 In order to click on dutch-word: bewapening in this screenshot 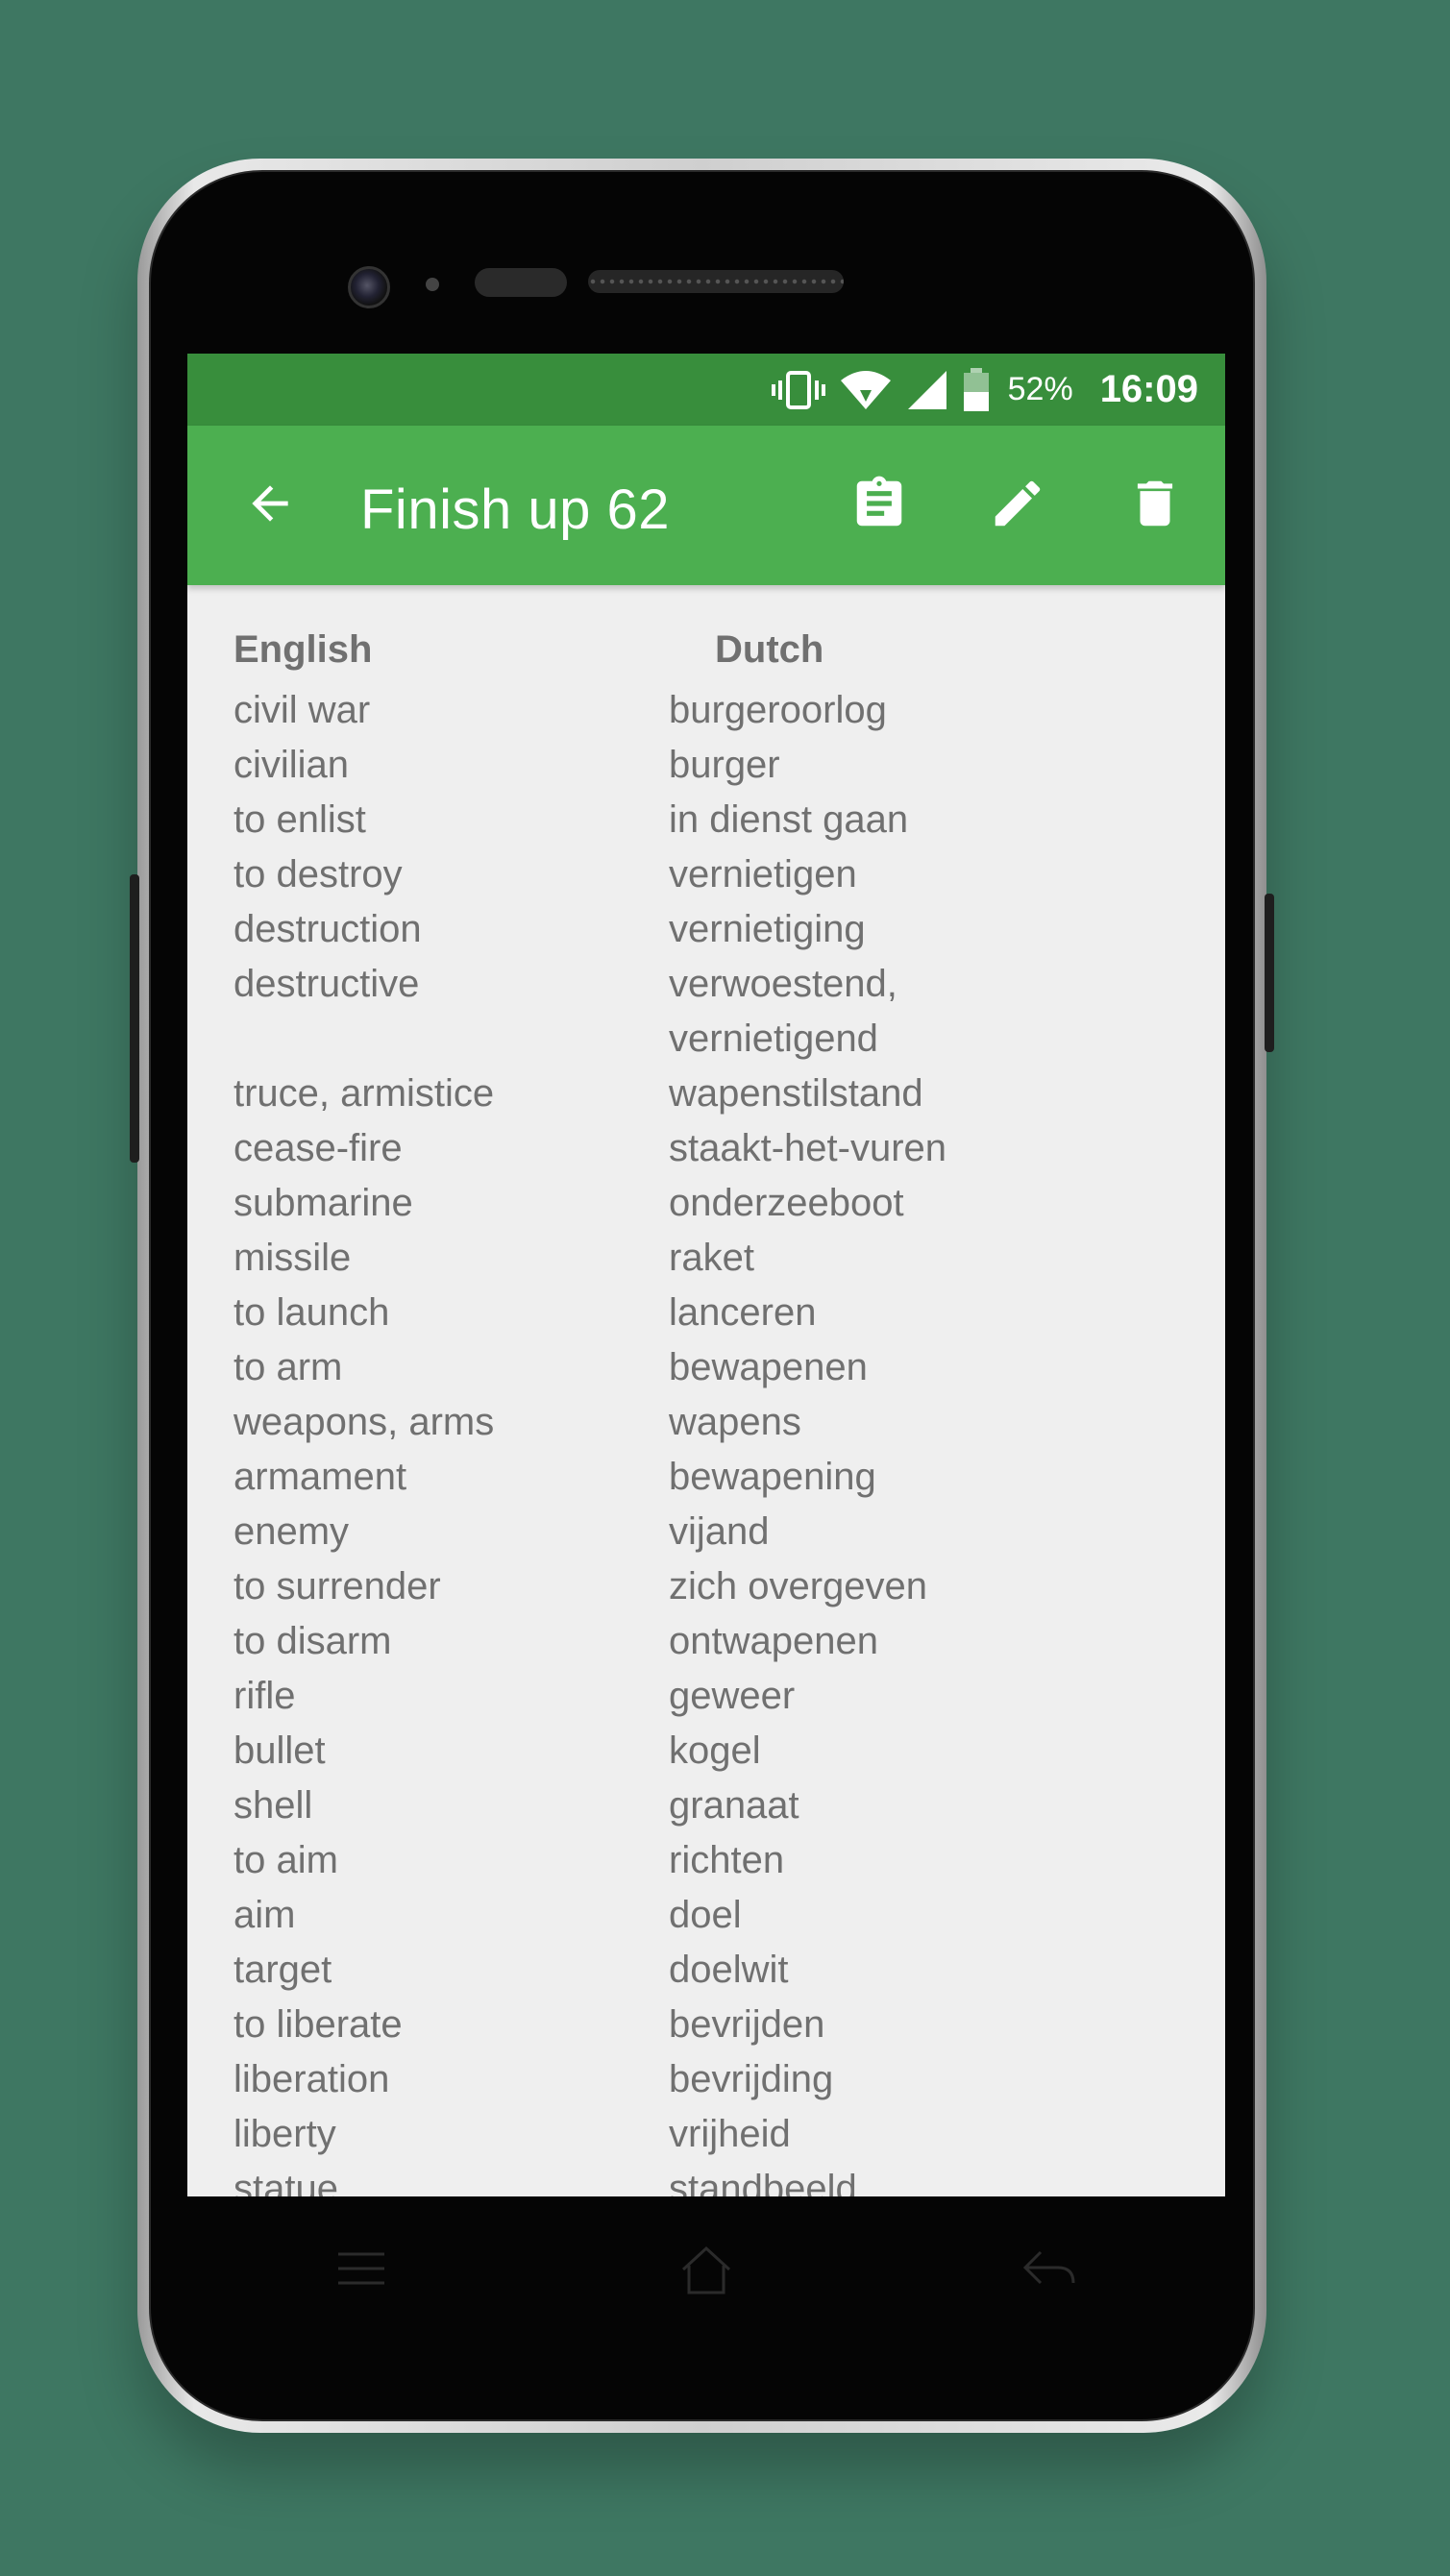, I will do `click(772, 1477)`.